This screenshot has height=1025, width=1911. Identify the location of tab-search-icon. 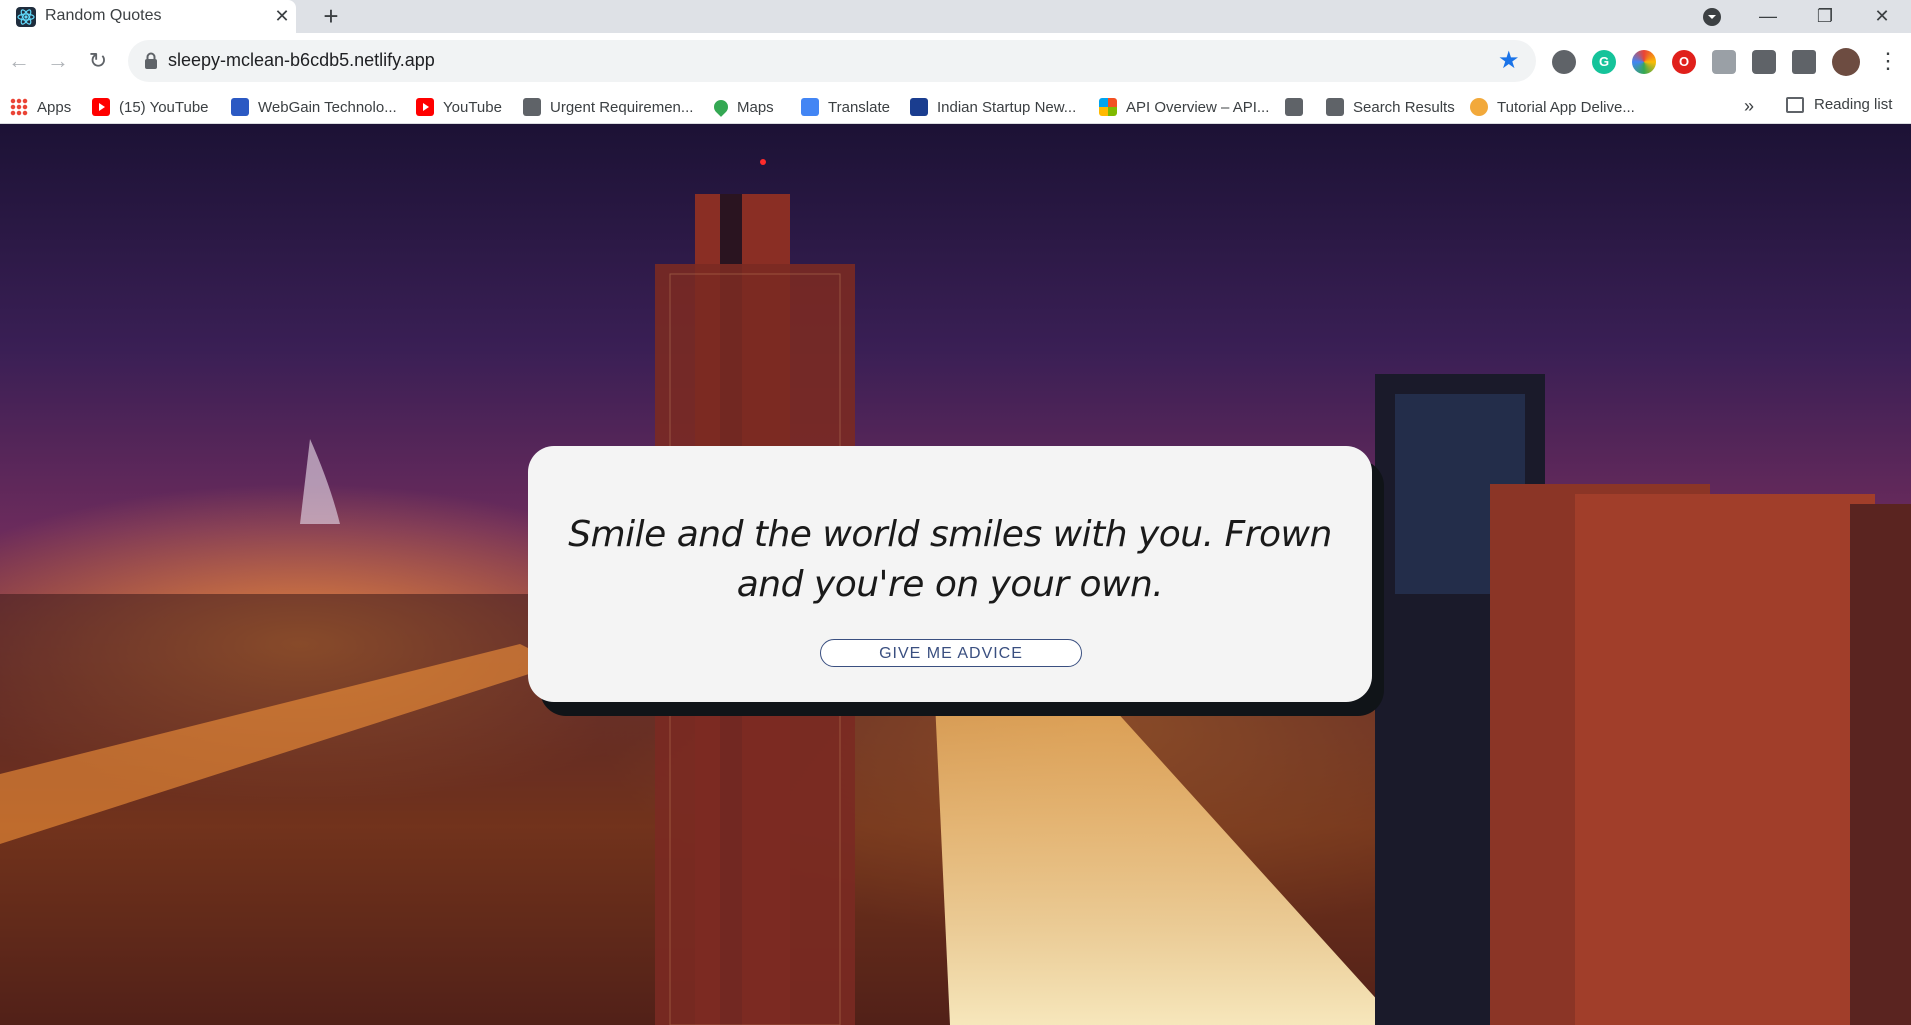
(1712, 17).